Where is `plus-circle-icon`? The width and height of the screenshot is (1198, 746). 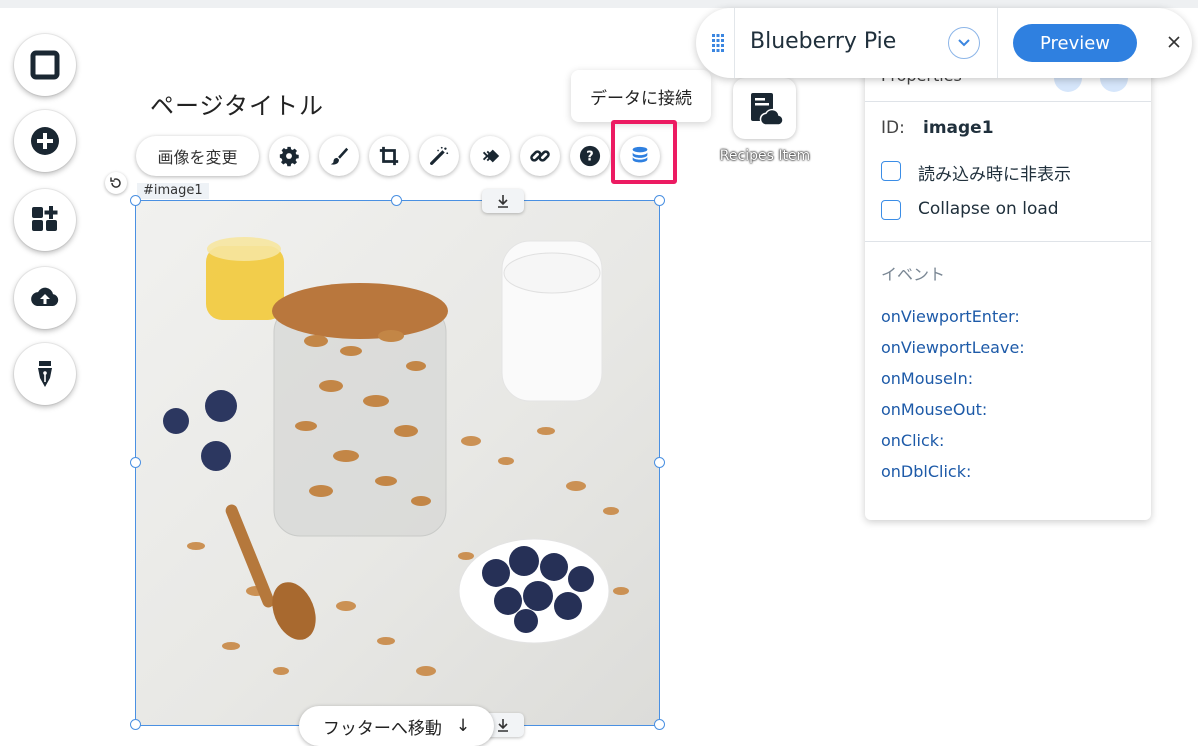
plus-circle-icon is located at coordinates (45, 141).